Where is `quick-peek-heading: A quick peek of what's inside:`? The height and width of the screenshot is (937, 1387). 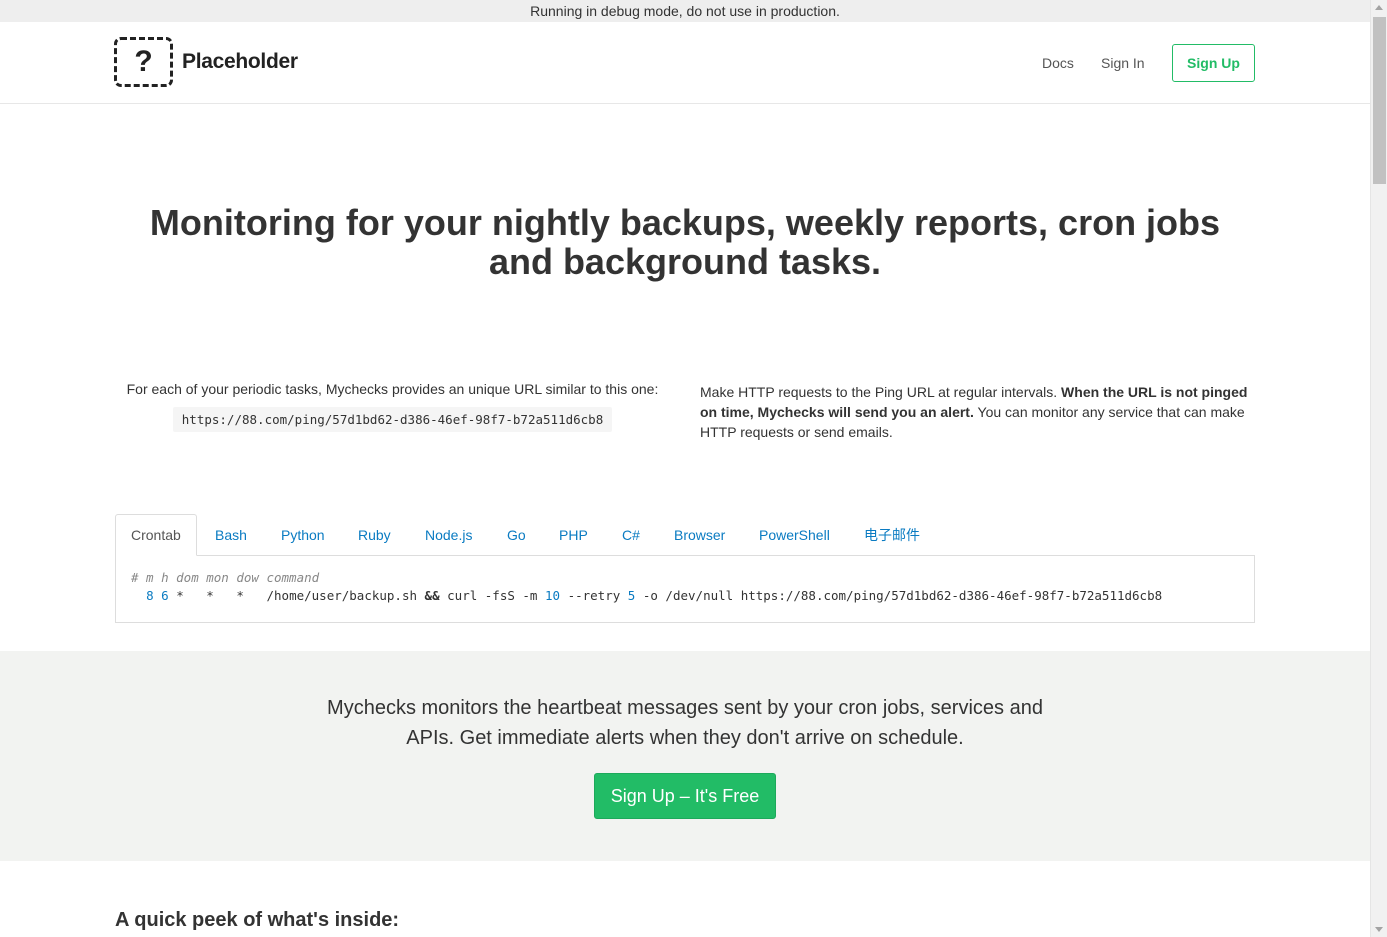
quick-peek-heading: A quick peek of what's inside: is located at coordinates (257, 920).